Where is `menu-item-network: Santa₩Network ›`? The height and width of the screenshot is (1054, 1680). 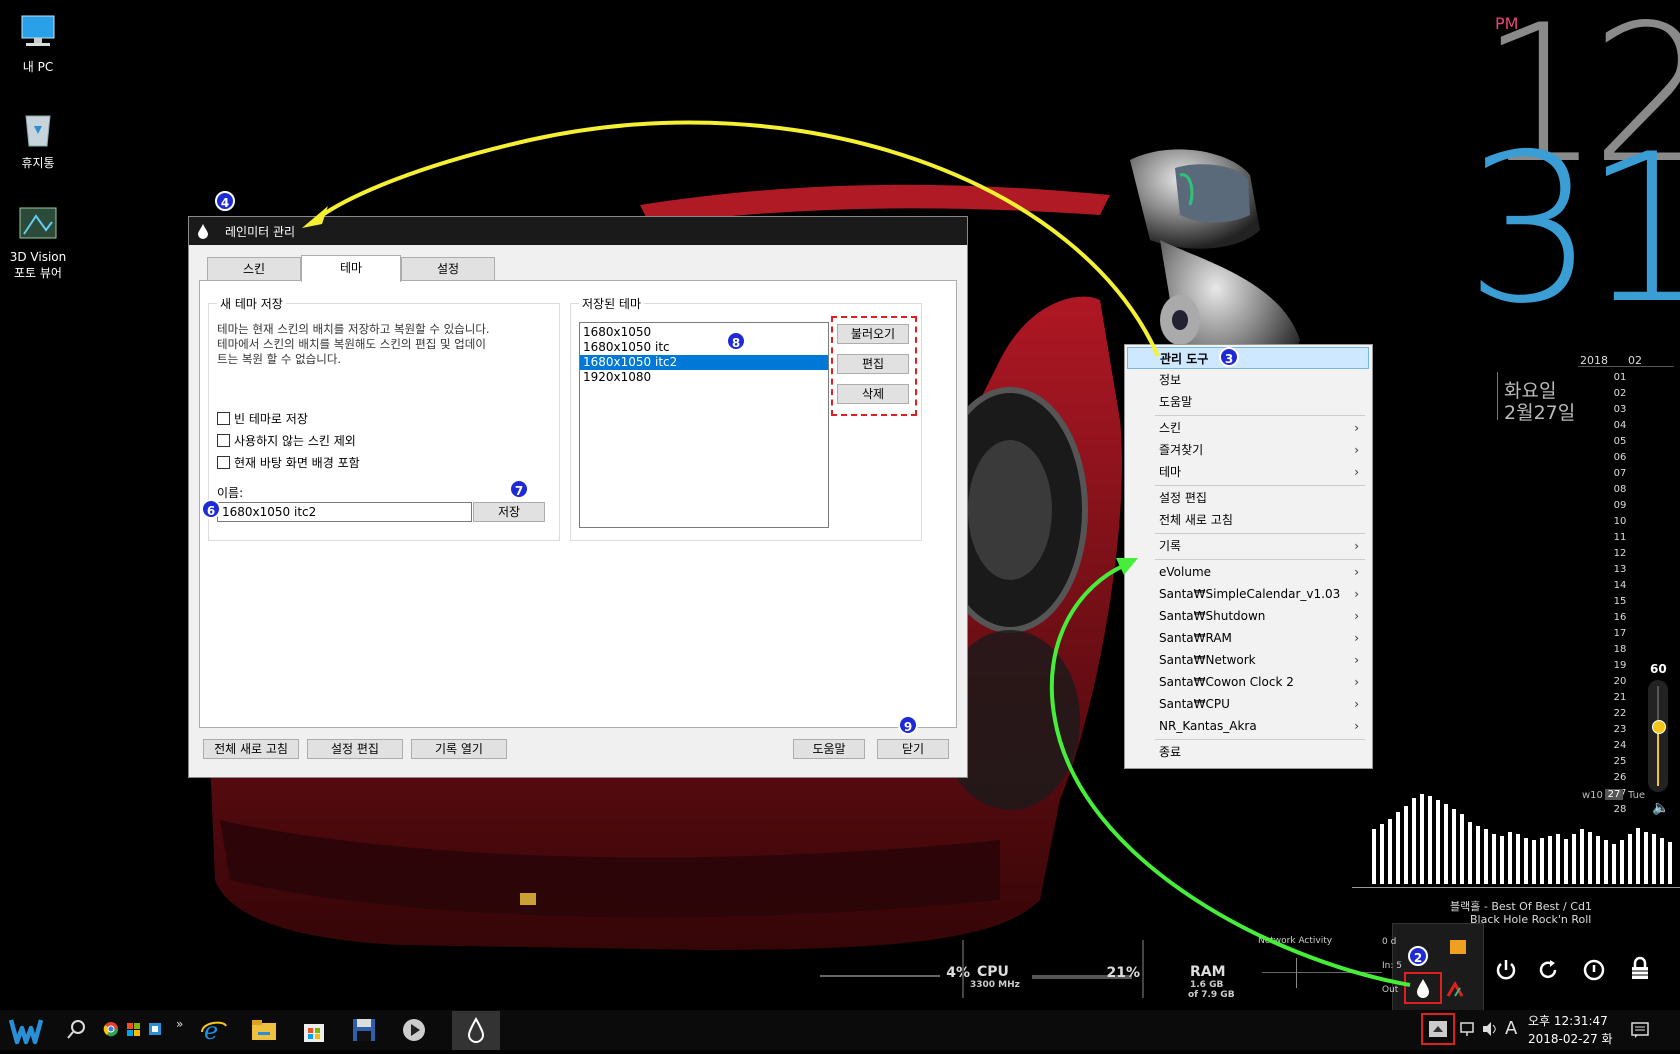
menu-item-network: Santa₩Network › is located at coordinates (1248, 660).